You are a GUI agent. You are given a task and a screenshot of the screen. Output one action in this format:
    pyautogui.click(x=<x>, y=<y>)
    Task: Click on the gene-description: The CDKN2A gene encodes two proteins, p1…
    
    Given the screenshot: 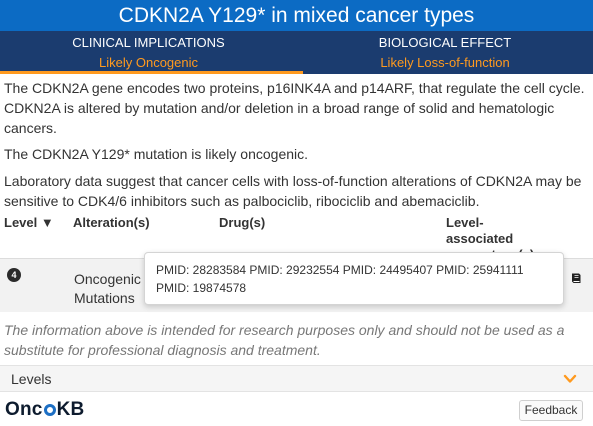 What is the action you would take?
    pyautogui.click(x=294, y=108)
    